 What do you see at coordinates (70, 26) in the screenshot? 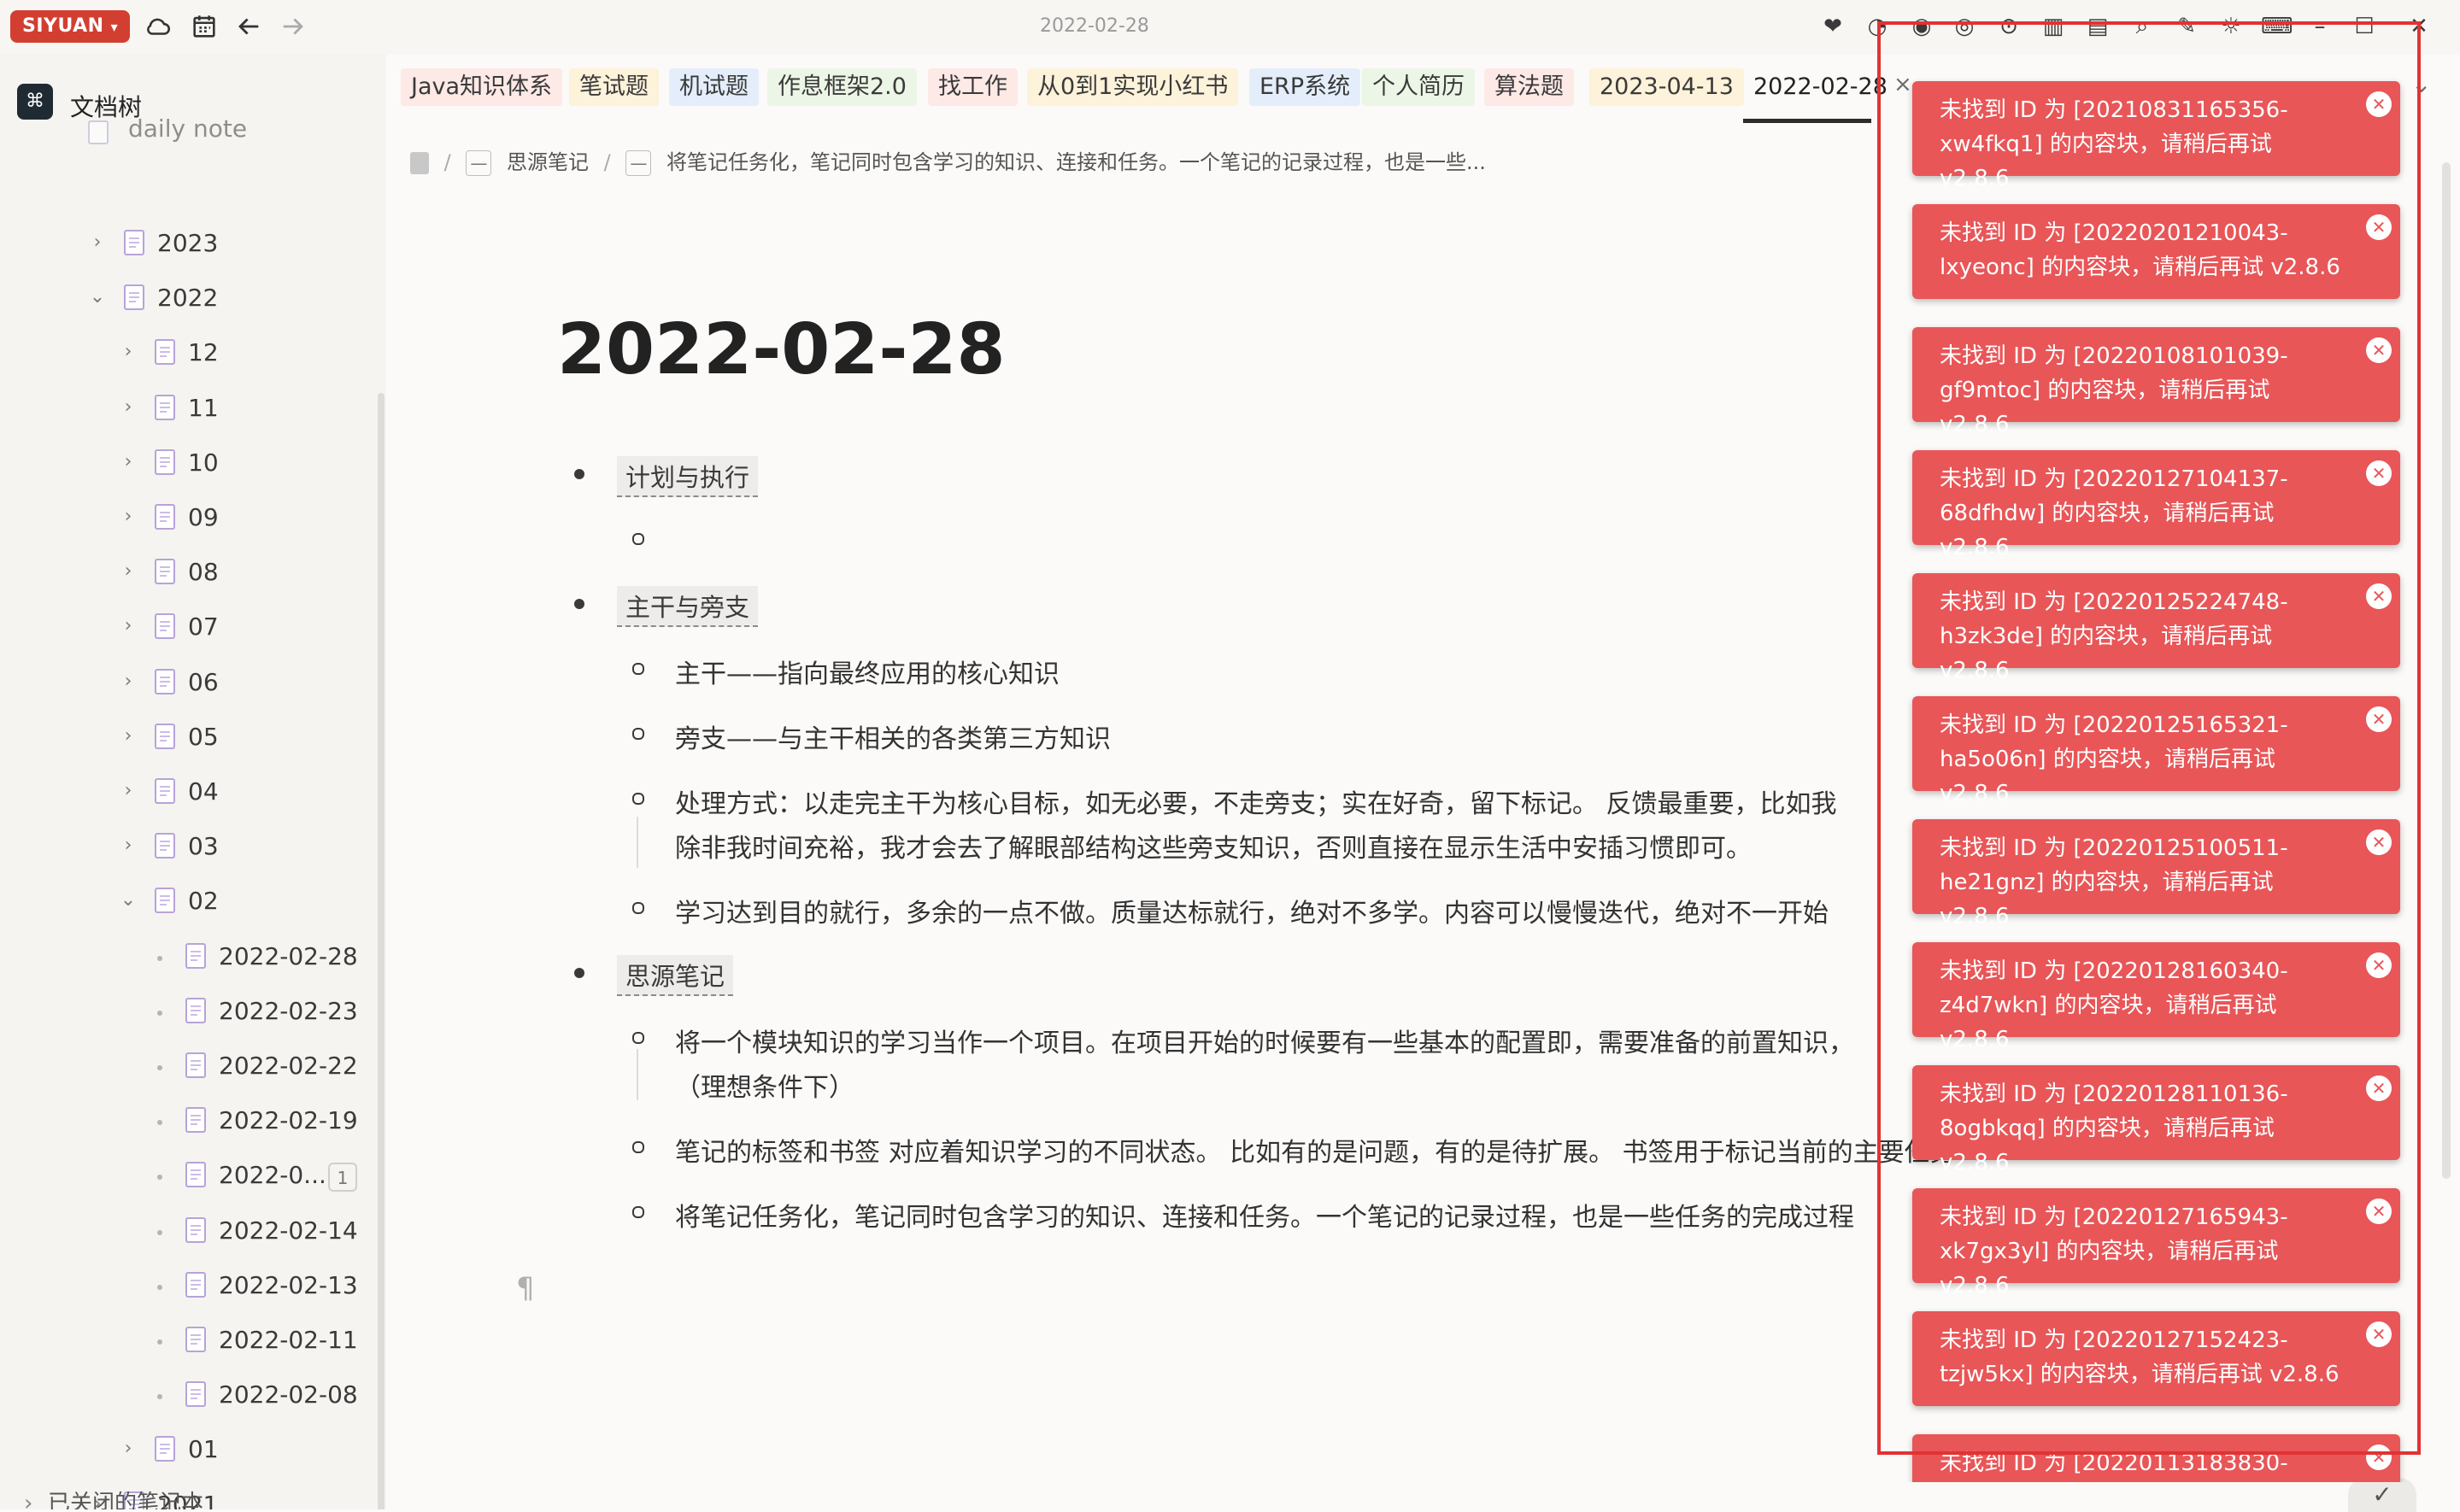
I see `workspace-menu-button: SIYUAN ▾` at bounding box center [70, 26].